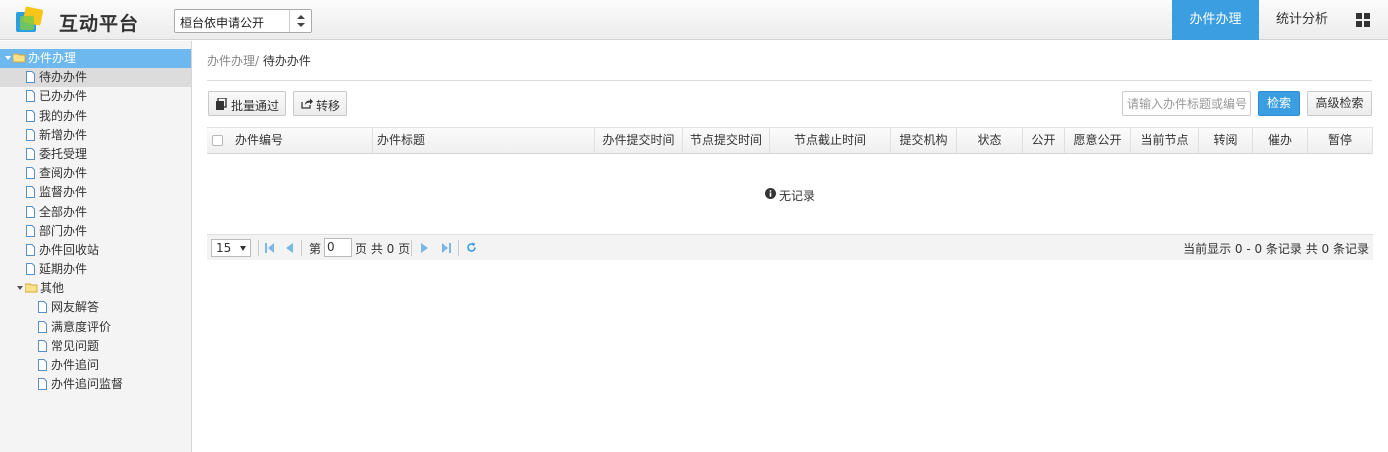 Image resolution: width=1388 pixels, height=452 pixels. I want to click on tree-node-label: 部门办件, so click(63, 230).